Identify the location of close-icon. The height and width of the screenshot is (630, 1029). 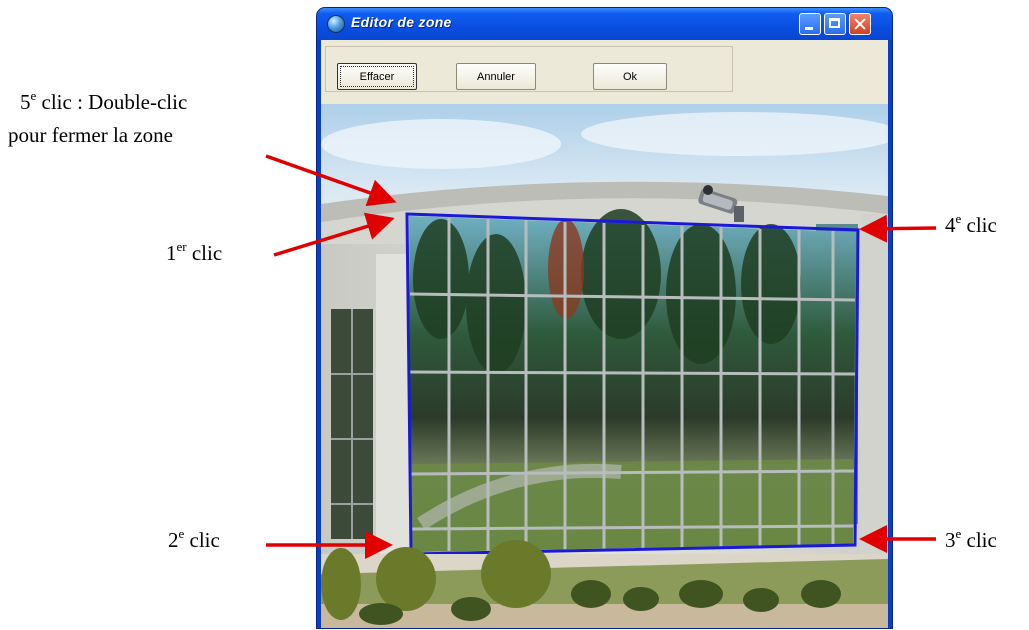
(860, 24).